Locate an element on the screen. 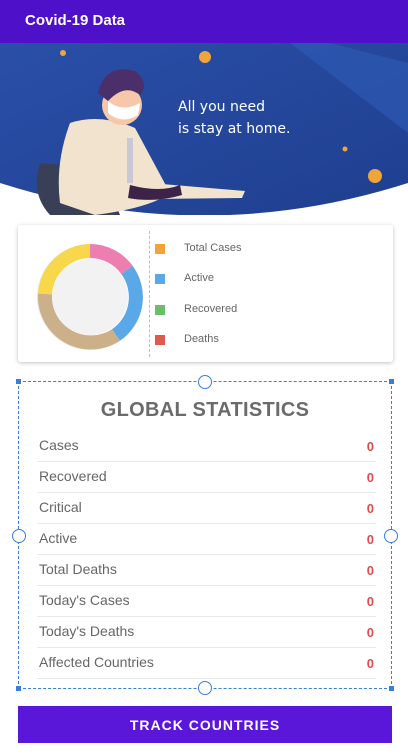 This screenshot has width=408, height=756. stat-row-todays-deaths: Today's Deaths 0 is located at coordinates (206, 632).